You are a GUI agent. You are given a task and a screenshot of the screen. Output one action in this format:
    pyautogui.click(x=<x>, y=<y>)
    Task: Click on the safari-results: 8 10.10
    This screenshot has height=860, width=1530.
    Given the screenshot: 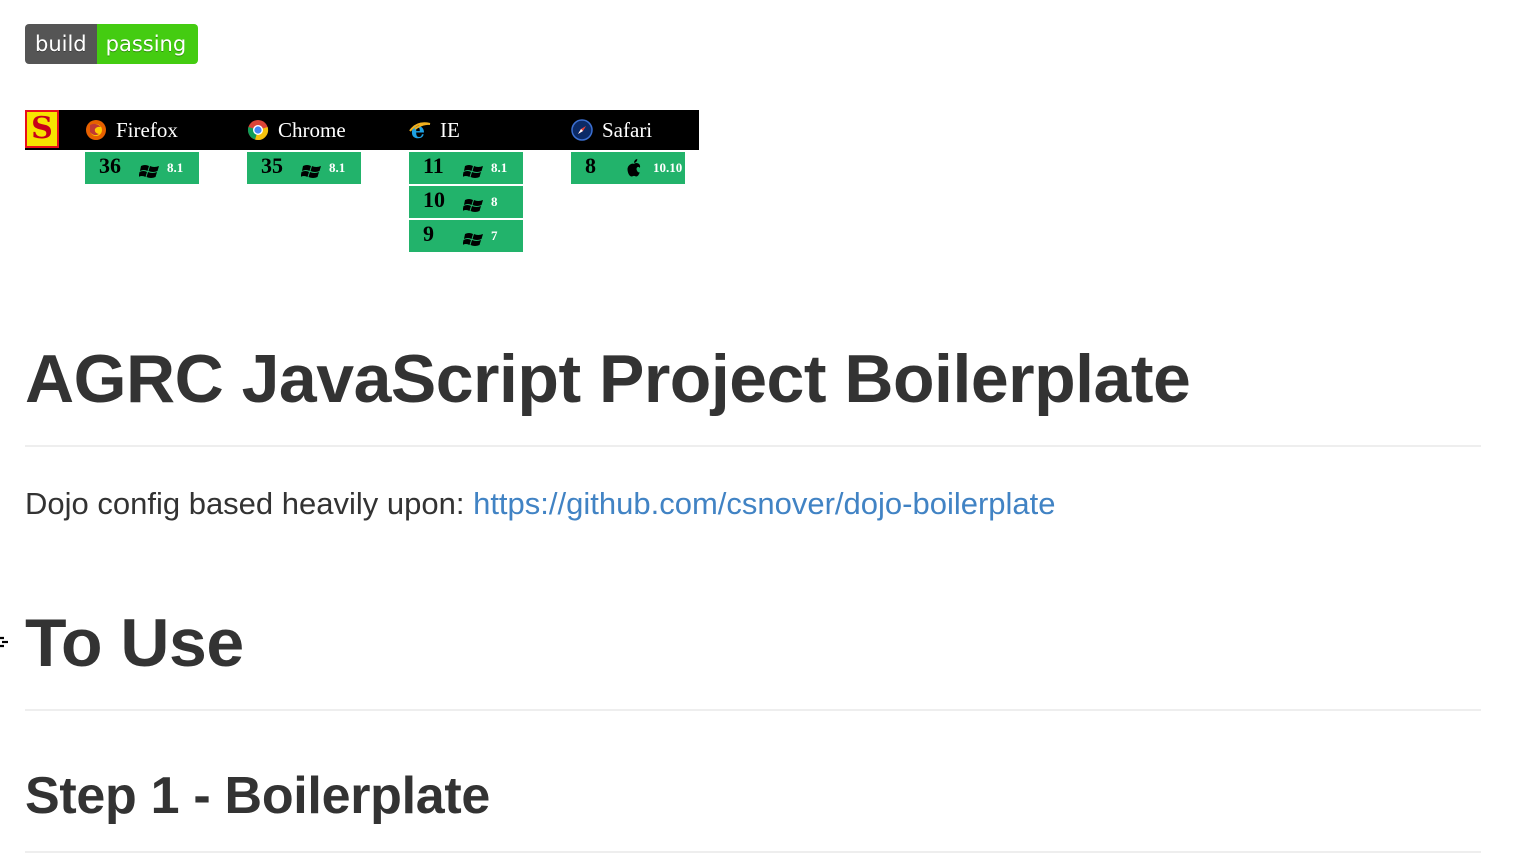 What is the action you would take?
    pyautogui.click(x=628, y=167)
    